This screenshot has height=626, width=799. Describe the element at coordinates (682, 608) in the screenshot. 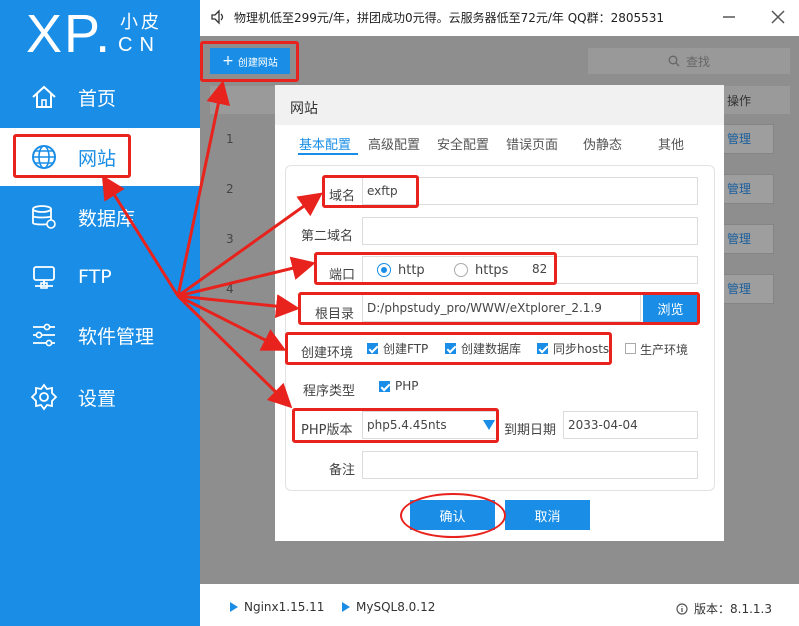

I see `info-icon` at that location.